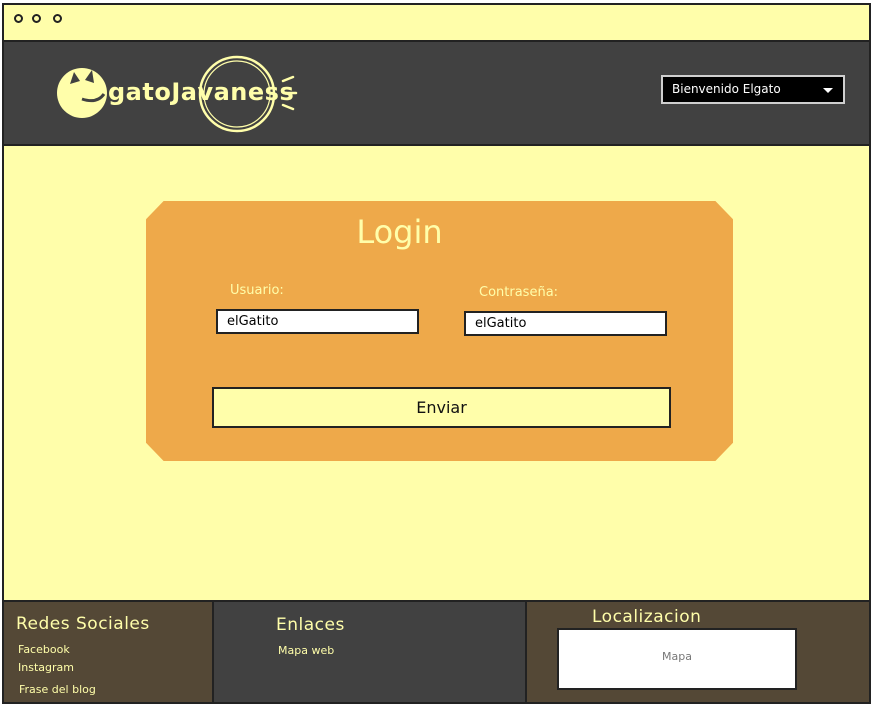 The image size is (875, 707). Describe the element at coordinates (565, 323) in the screenshot. I see `password-field: elGatito` at that location.